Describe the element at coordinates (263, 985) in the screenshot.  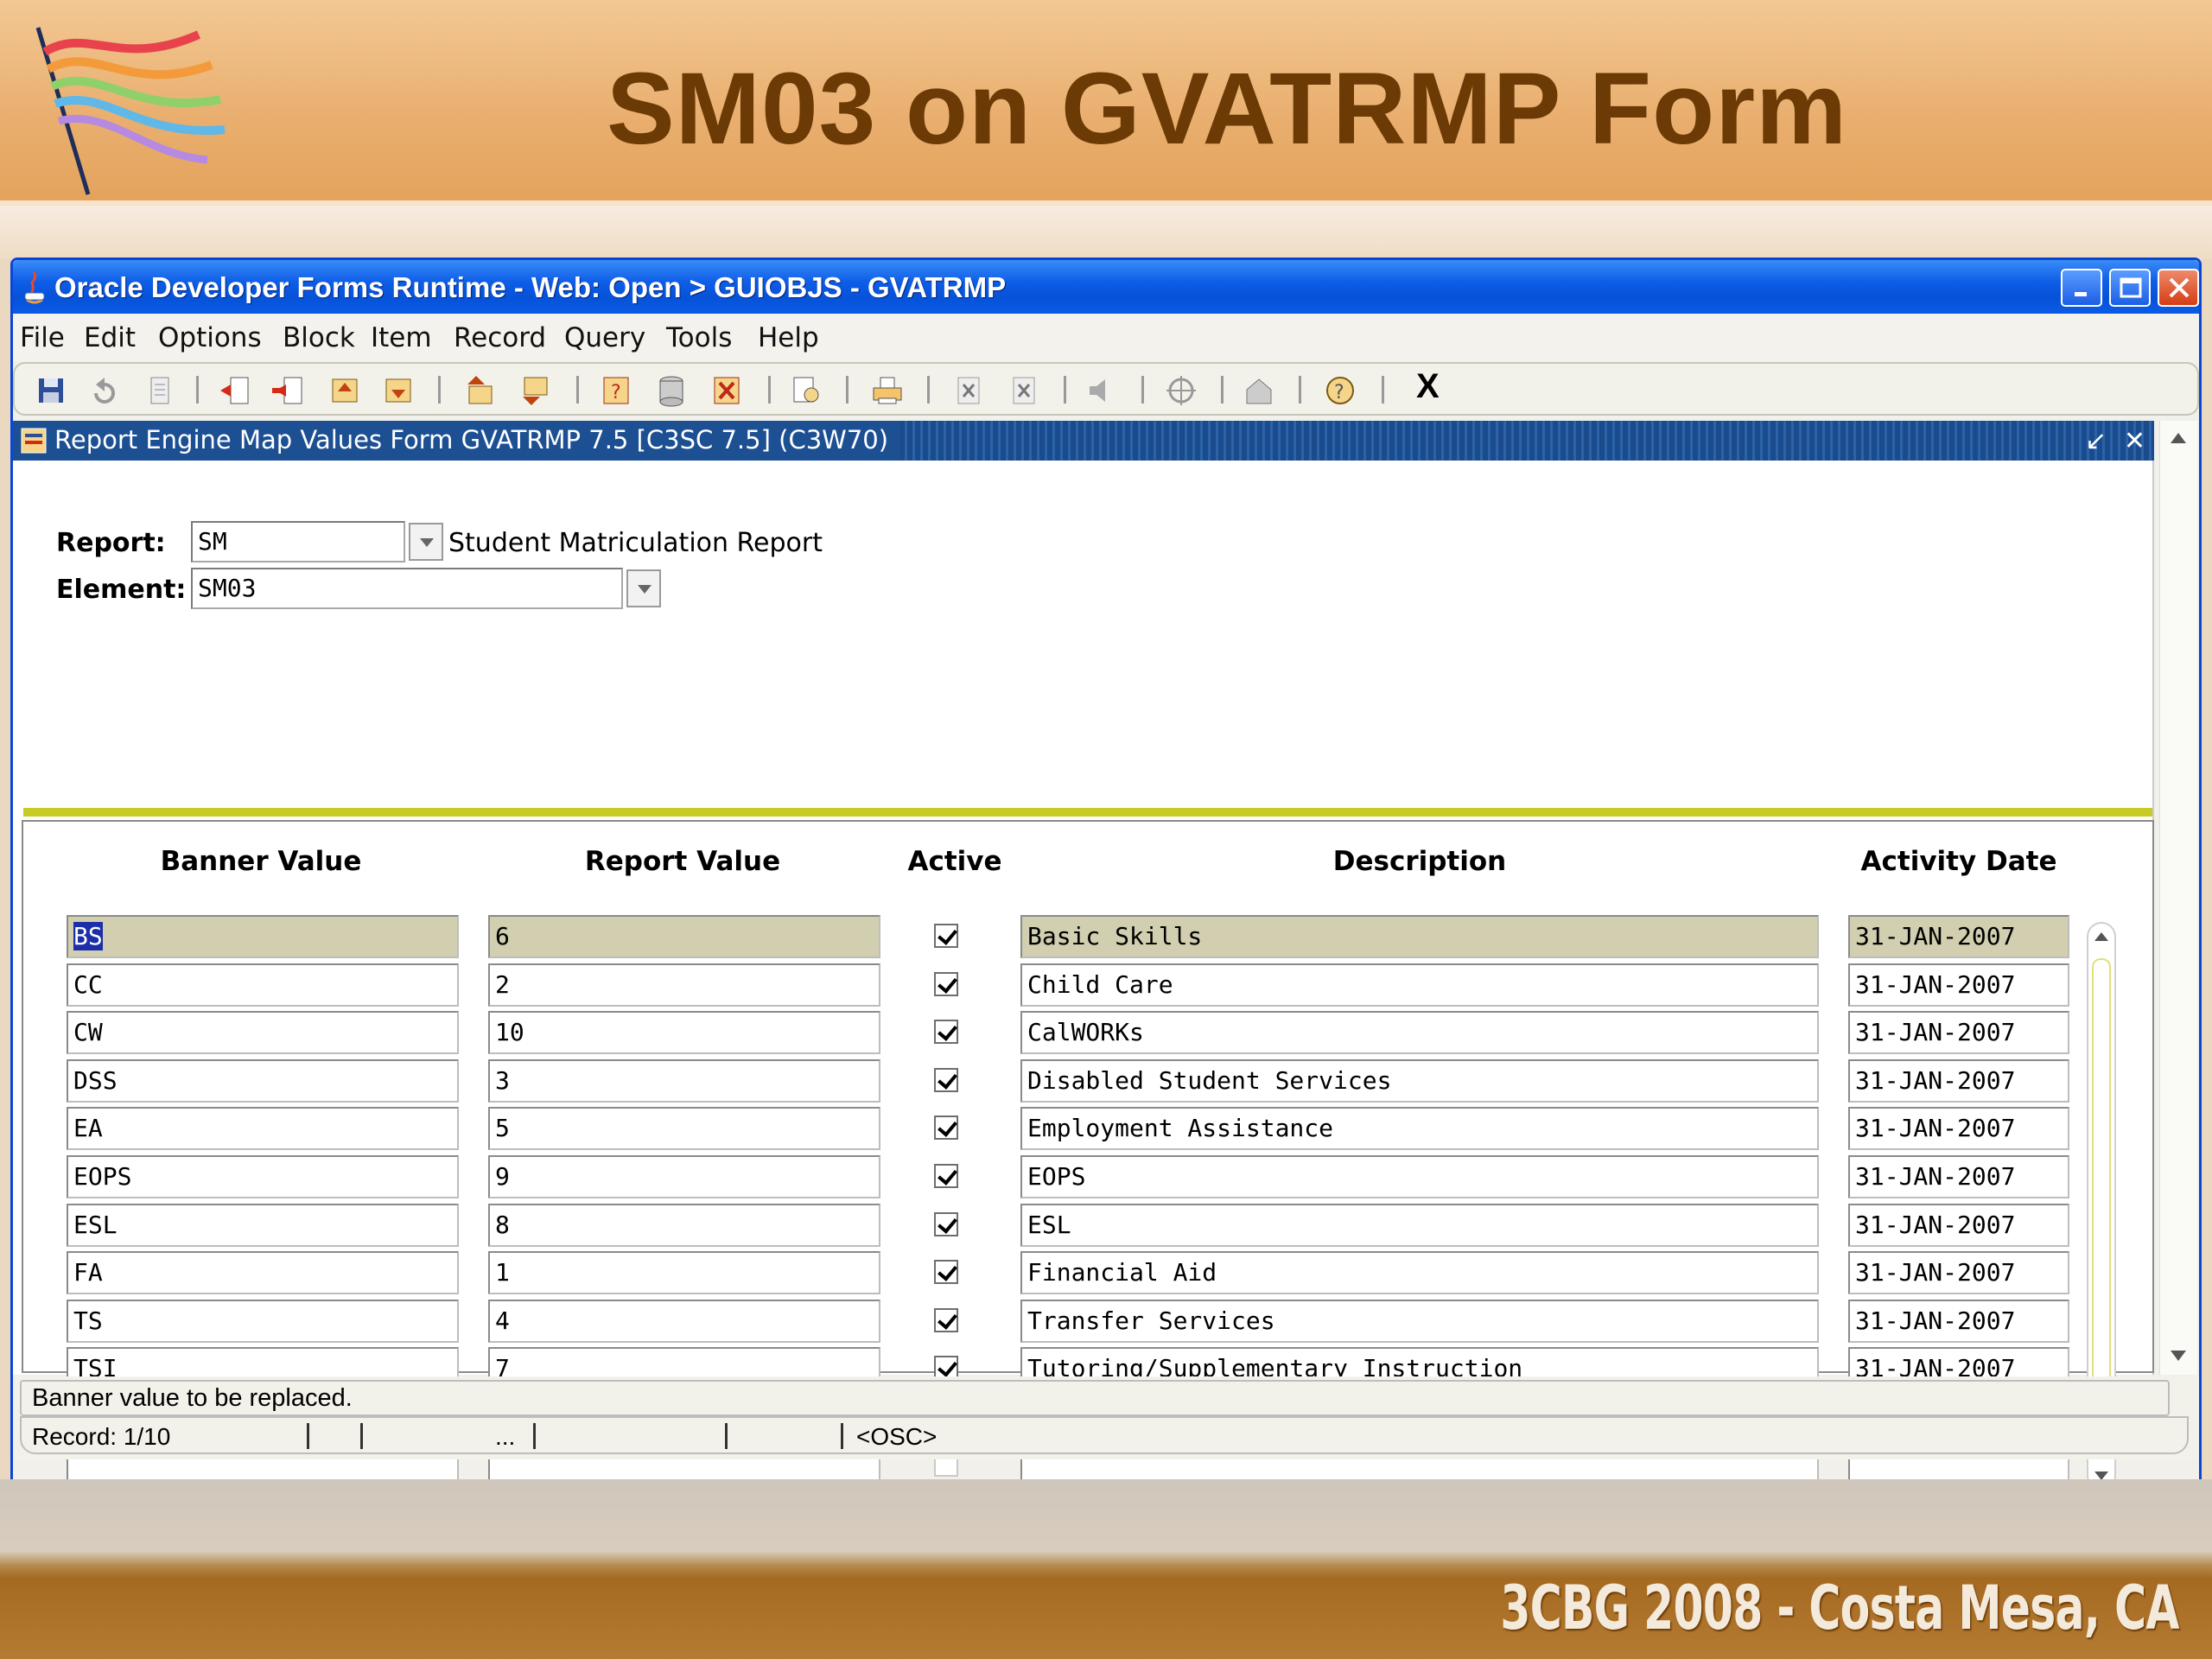
I see `banner-value-cell: CC` at that location.